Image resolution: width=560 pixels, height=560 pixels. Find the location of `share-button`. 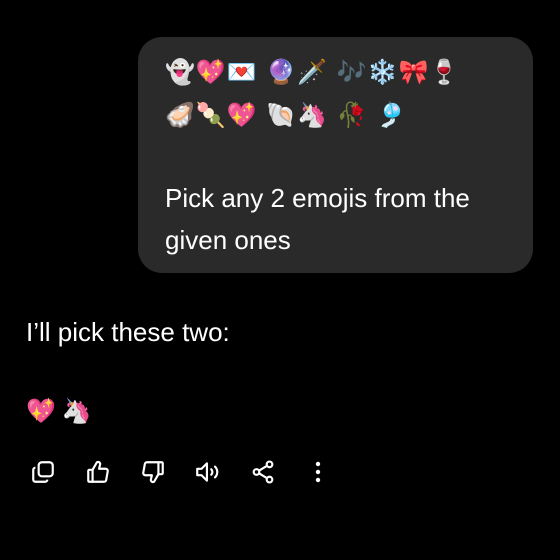

share-button is located at coordinates (263, 472).